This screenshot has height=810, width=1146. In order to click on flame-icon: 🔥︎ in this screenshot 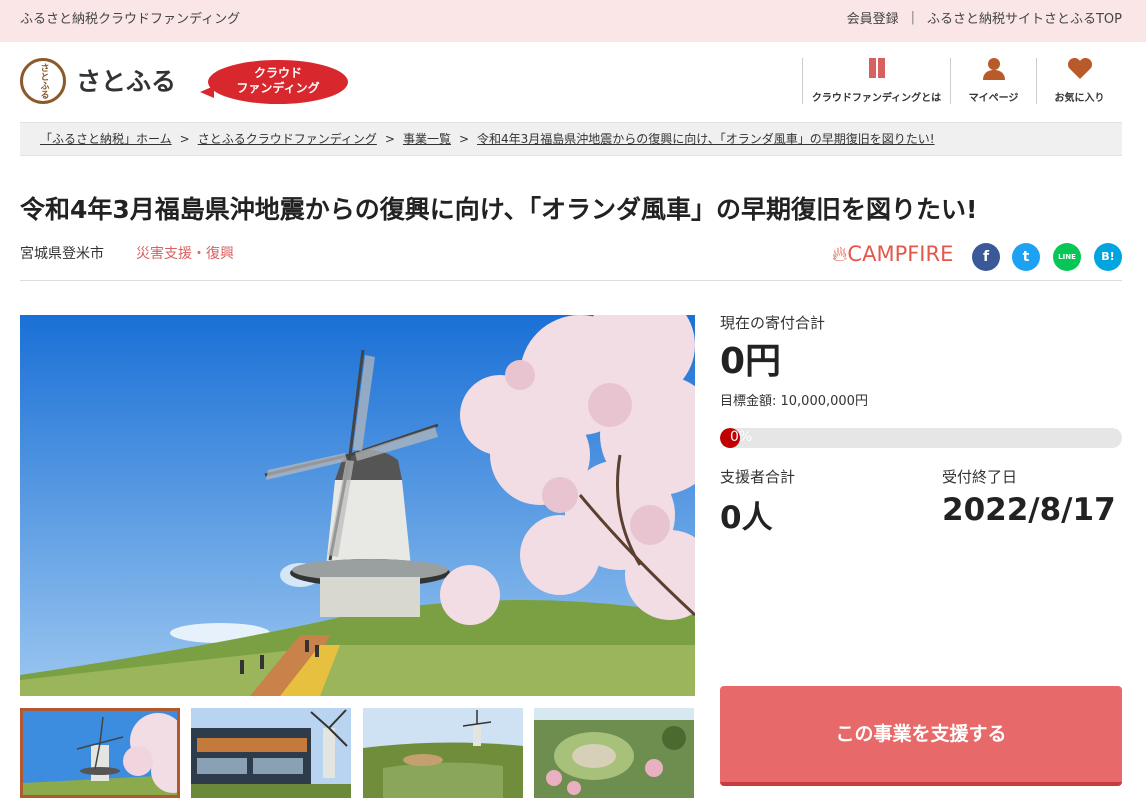, I will do `click(840, 254)`.